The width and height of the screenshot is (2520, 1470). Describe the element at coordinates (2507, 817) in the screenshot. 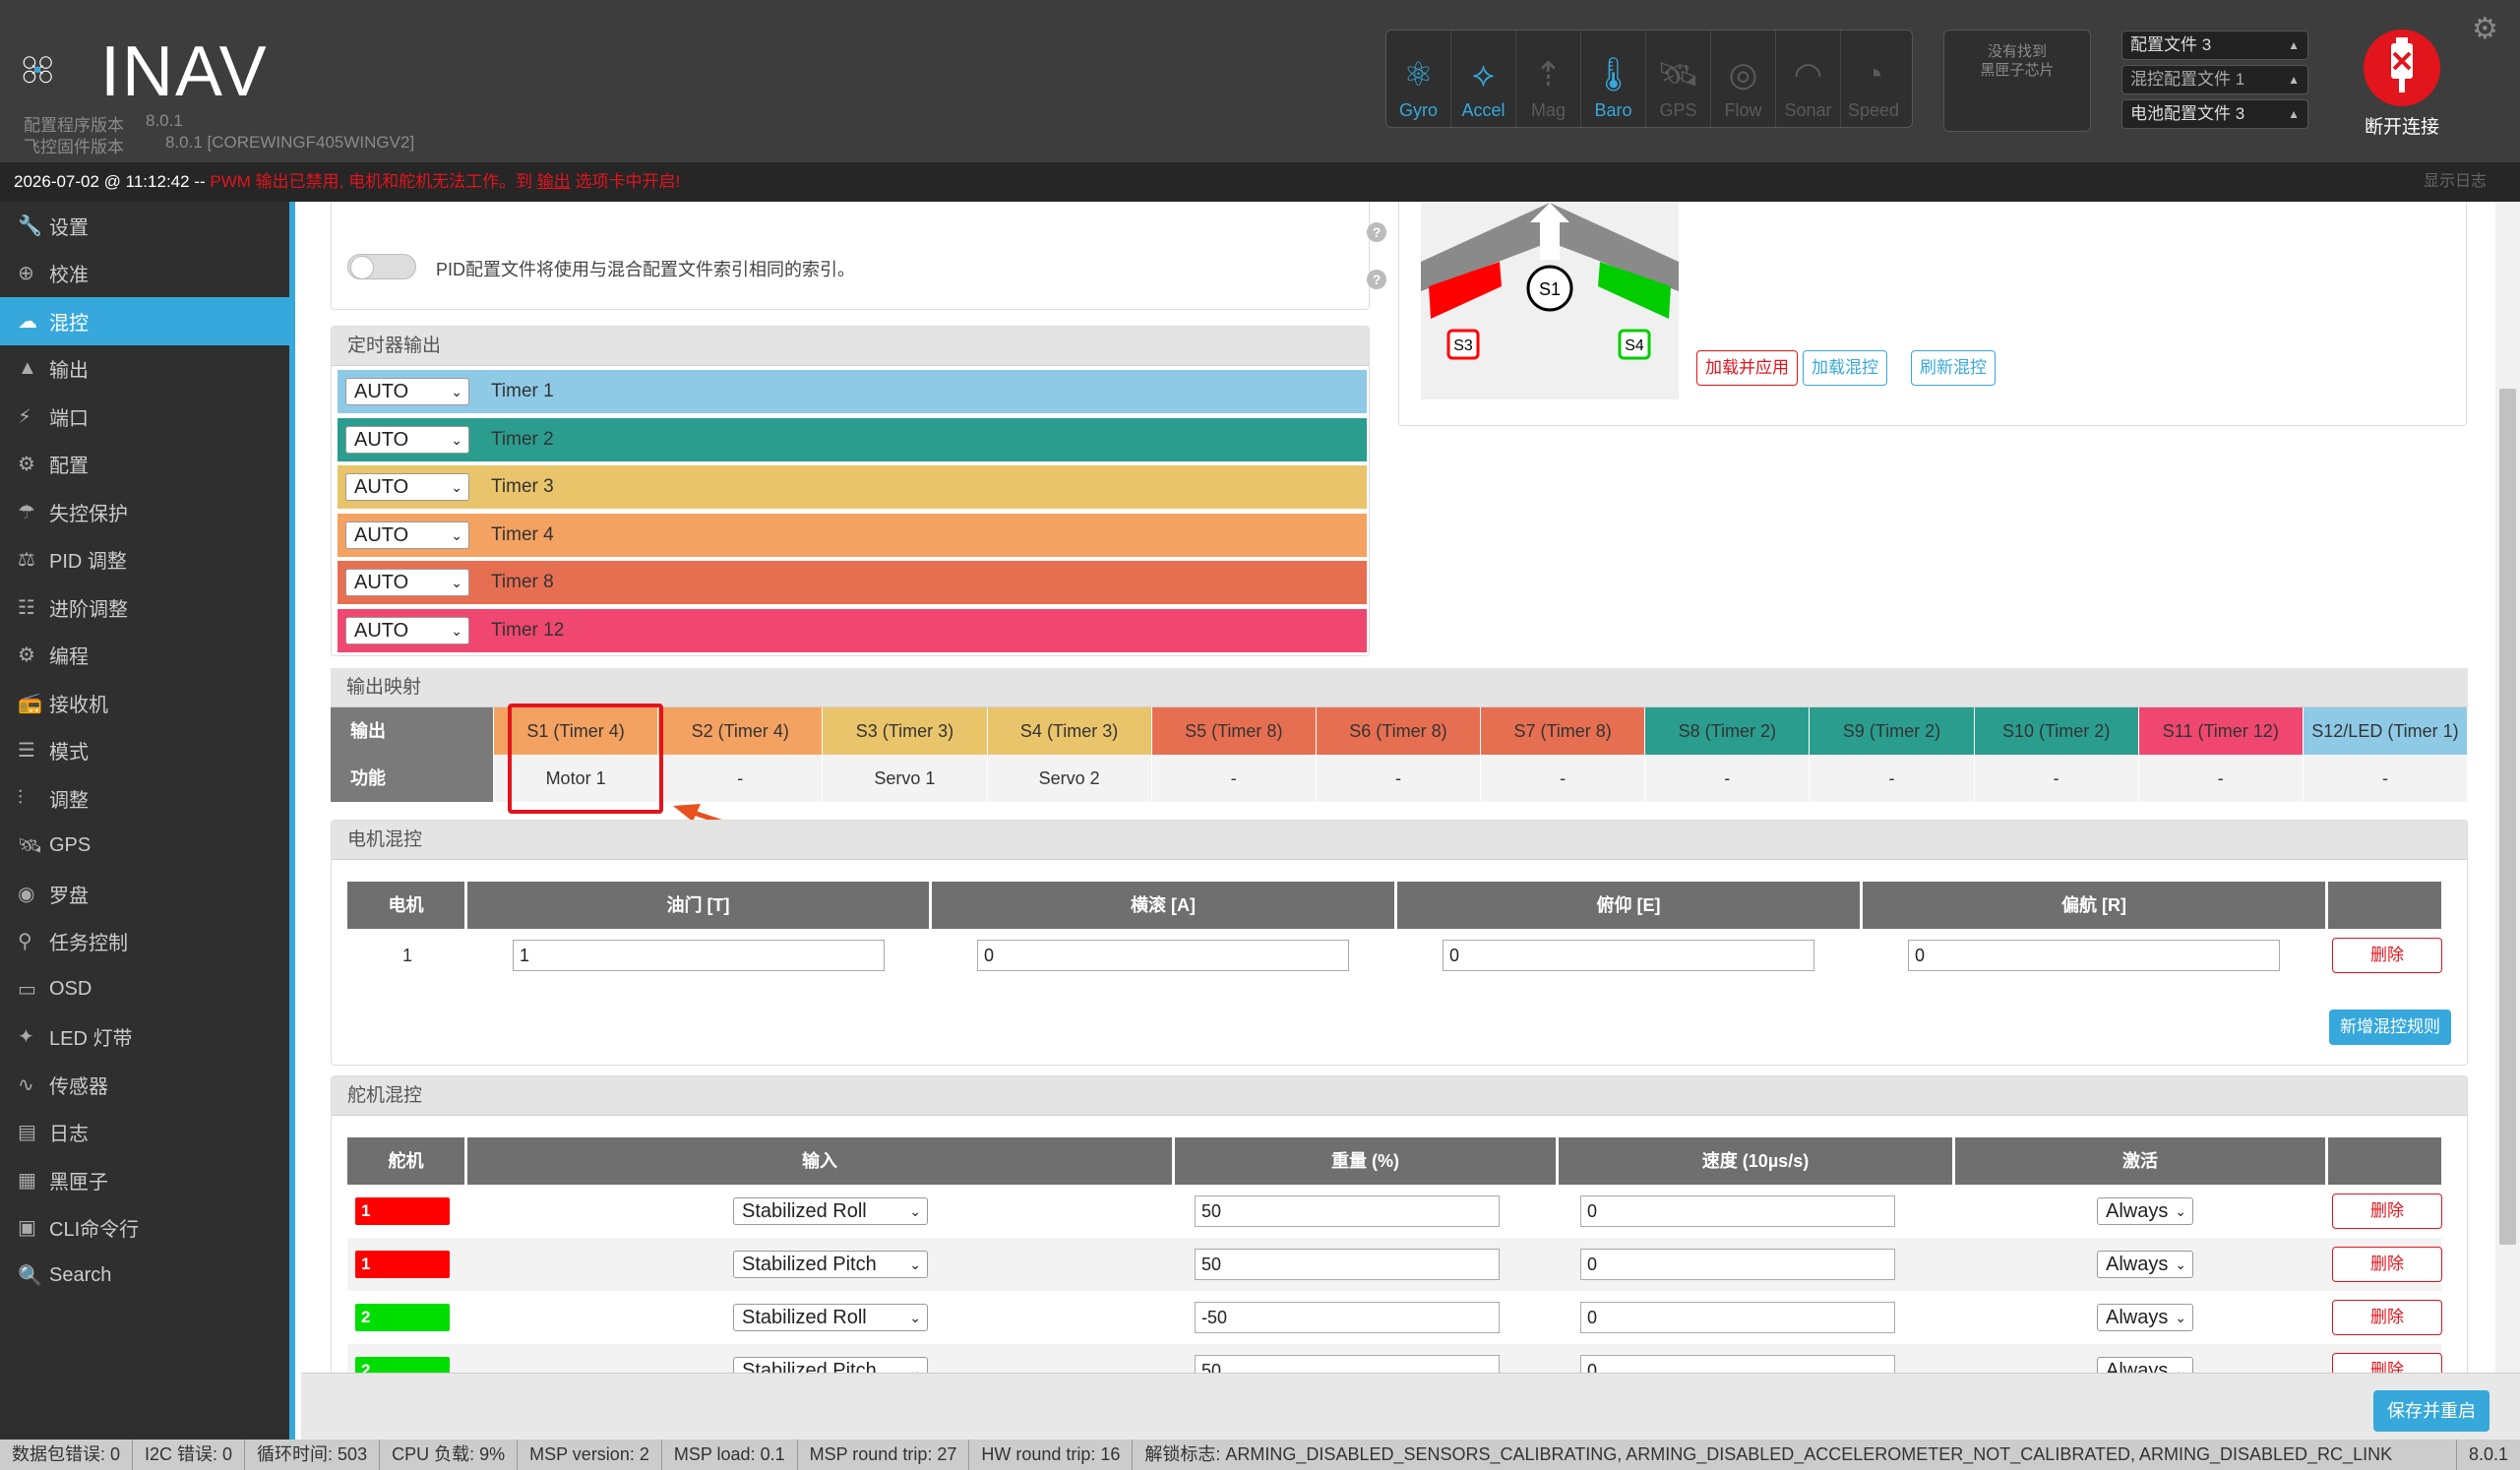

I see `scrollbar-thumb` at that location.